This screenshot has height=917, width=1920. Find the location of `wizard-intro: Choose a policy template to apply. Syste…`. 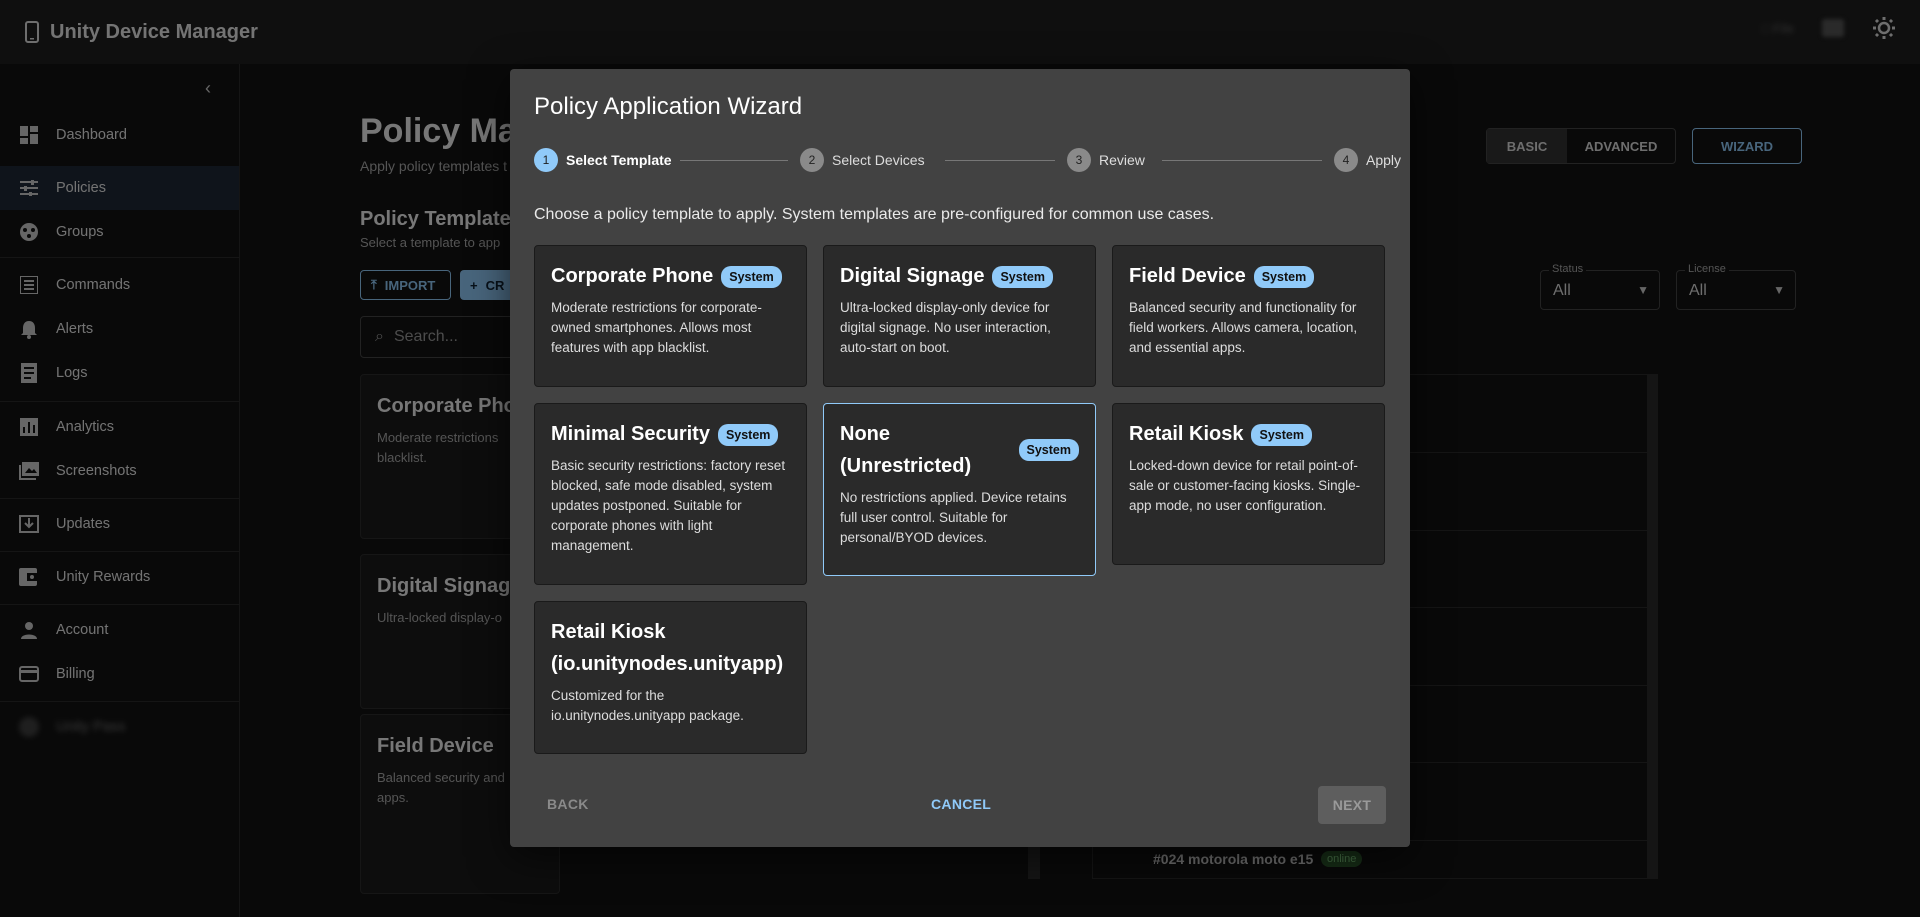

wizard-intro: Choose a policy template to apply. Syste… is located at coordinates (874, 214).